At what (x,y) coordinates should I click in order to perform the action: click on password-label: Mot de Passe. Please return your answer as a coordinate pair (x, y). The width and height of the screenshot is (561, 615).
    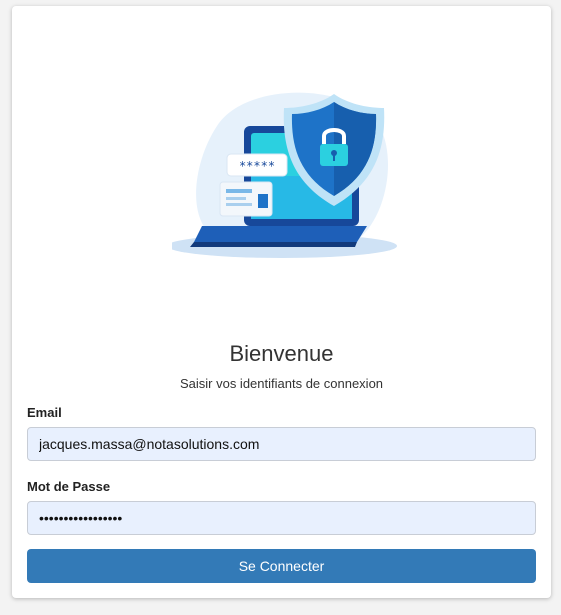
    Looking at the image, I should click on (69, 486).